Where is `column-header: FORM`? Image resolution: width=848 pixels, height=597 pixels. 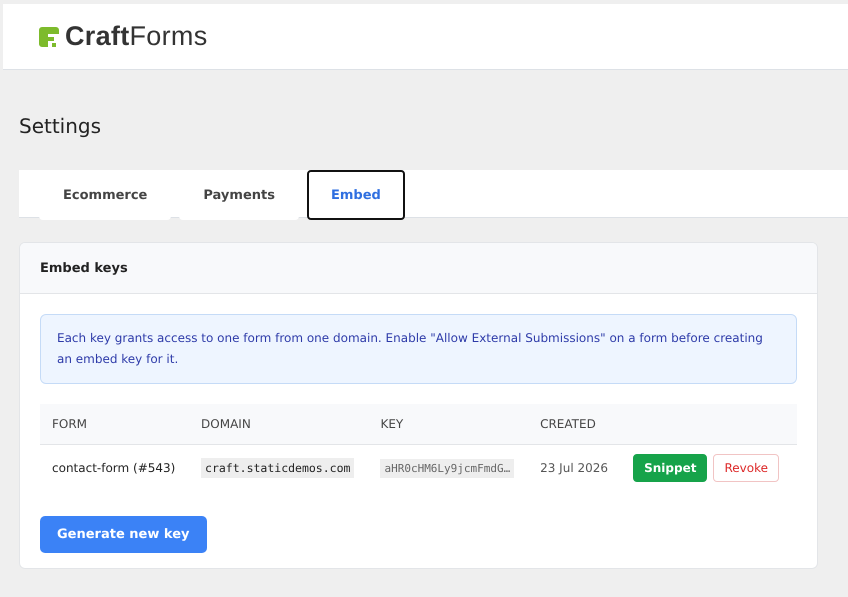
column-header: FORM is located at coordinates (115, 424).